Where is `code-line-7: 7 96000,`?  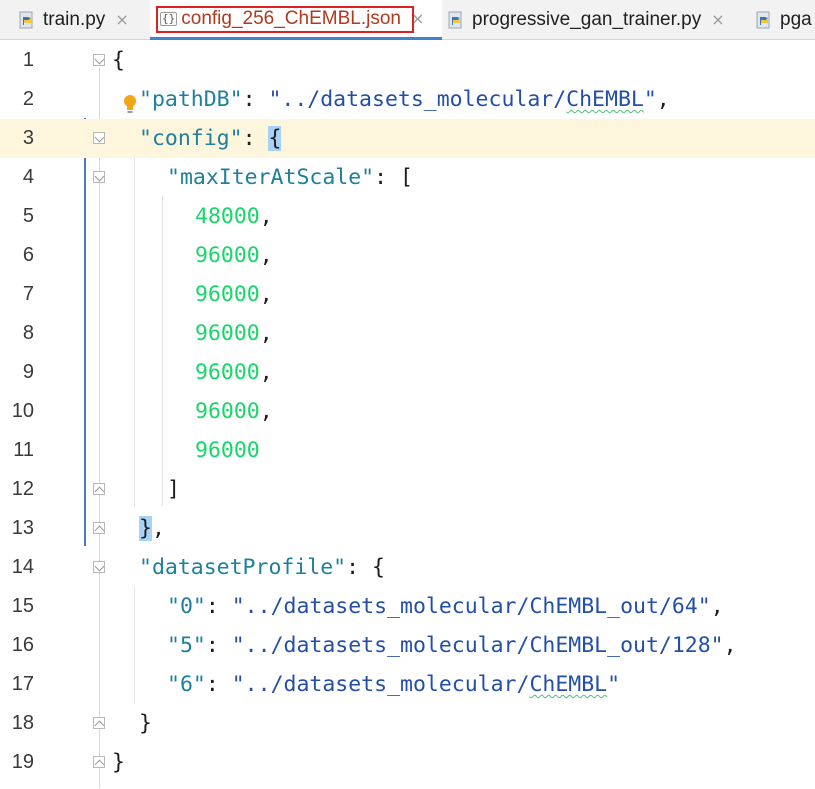
code-line-7: 7 96000, is located at coordinates (407, 294).